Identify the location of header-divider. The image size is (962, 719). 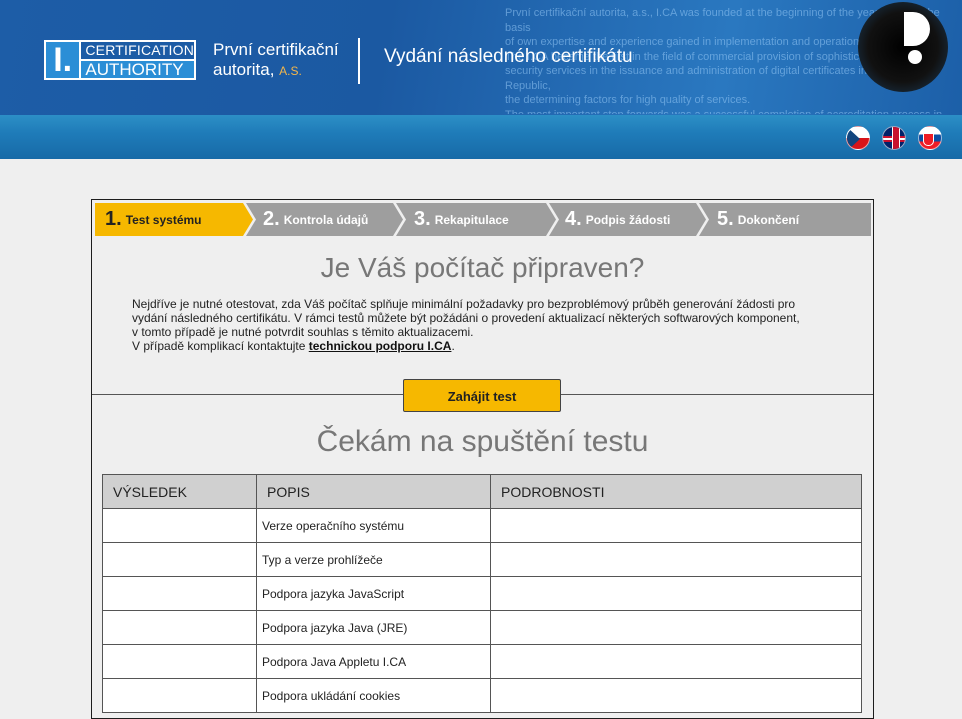
(359, 61).